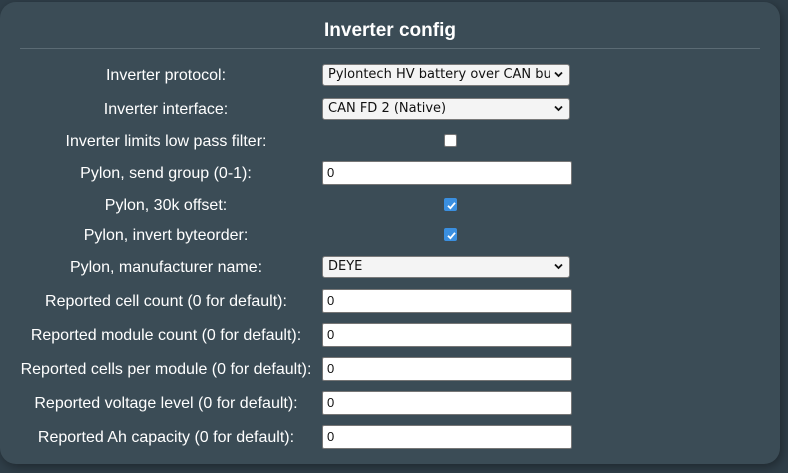  What do you see at coordinates (166, 437) in the screenshot?
I see `ah-capacity-label: Reported Ah capacity (0 for default):` at bounding box center [166, 437].